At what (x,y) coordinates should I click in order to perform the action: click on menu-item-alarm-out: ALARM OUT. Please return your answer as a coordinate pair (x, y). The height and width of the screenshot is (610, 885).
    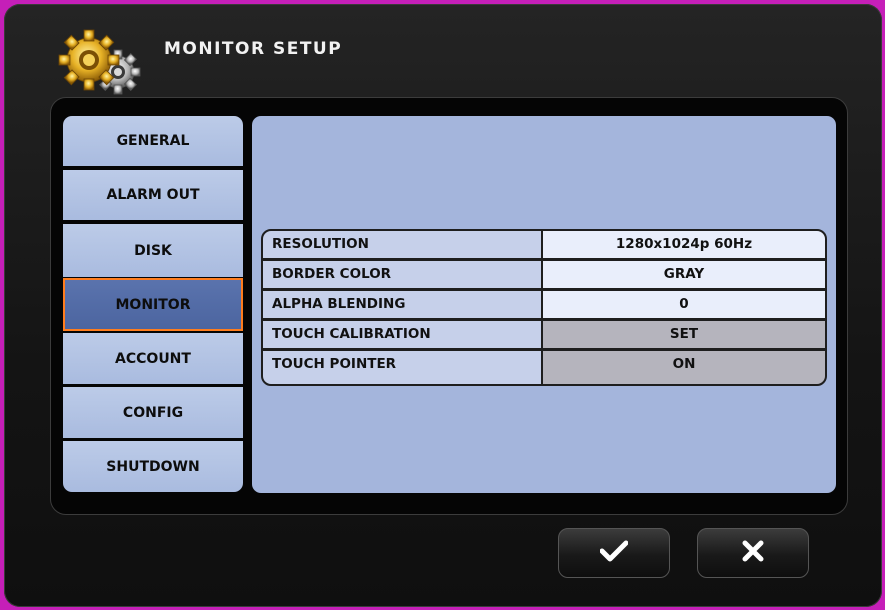
    Looking at the image, I should click on (153, 195).